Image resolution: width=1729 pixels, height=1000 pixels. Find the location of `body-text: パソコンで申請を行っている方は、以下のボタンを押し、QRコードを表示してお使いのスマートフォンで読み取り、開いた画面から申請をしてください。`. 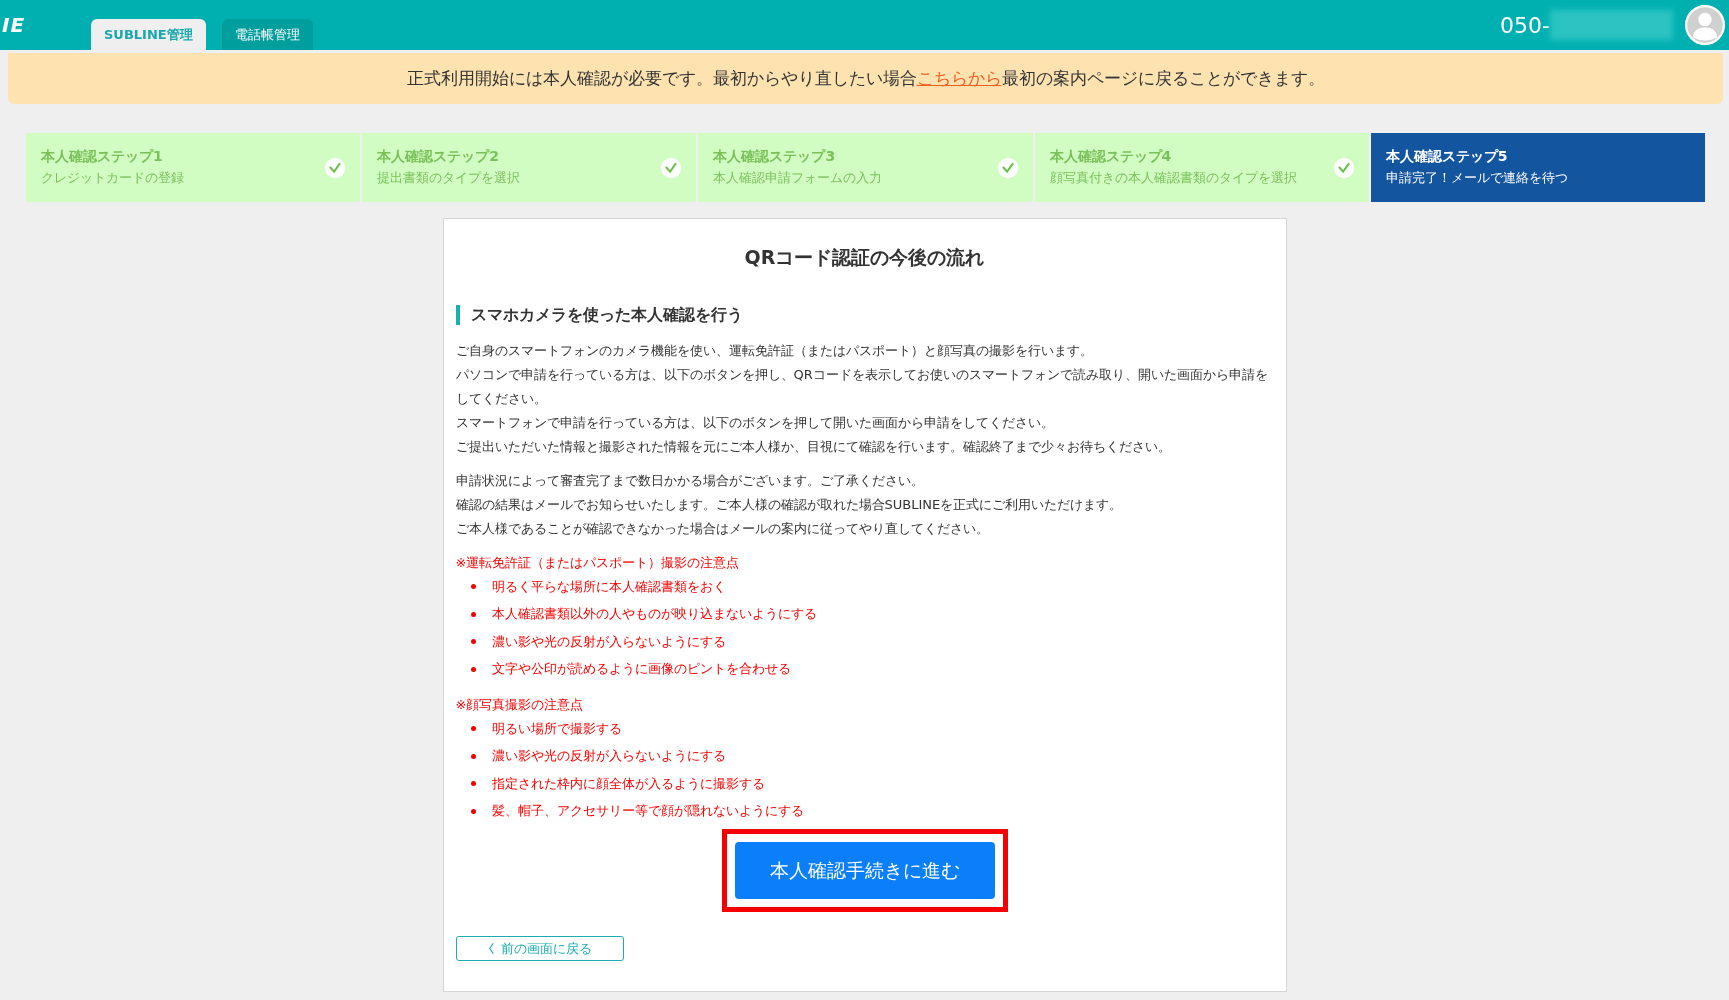

body-text: パソコンで申請を行っている方は、以下のボタンを押し、QRコードを表示してお使いのスマートフォンで読み取り、開いた画面から申請をしてください。 is located at coordinates (862, 387).